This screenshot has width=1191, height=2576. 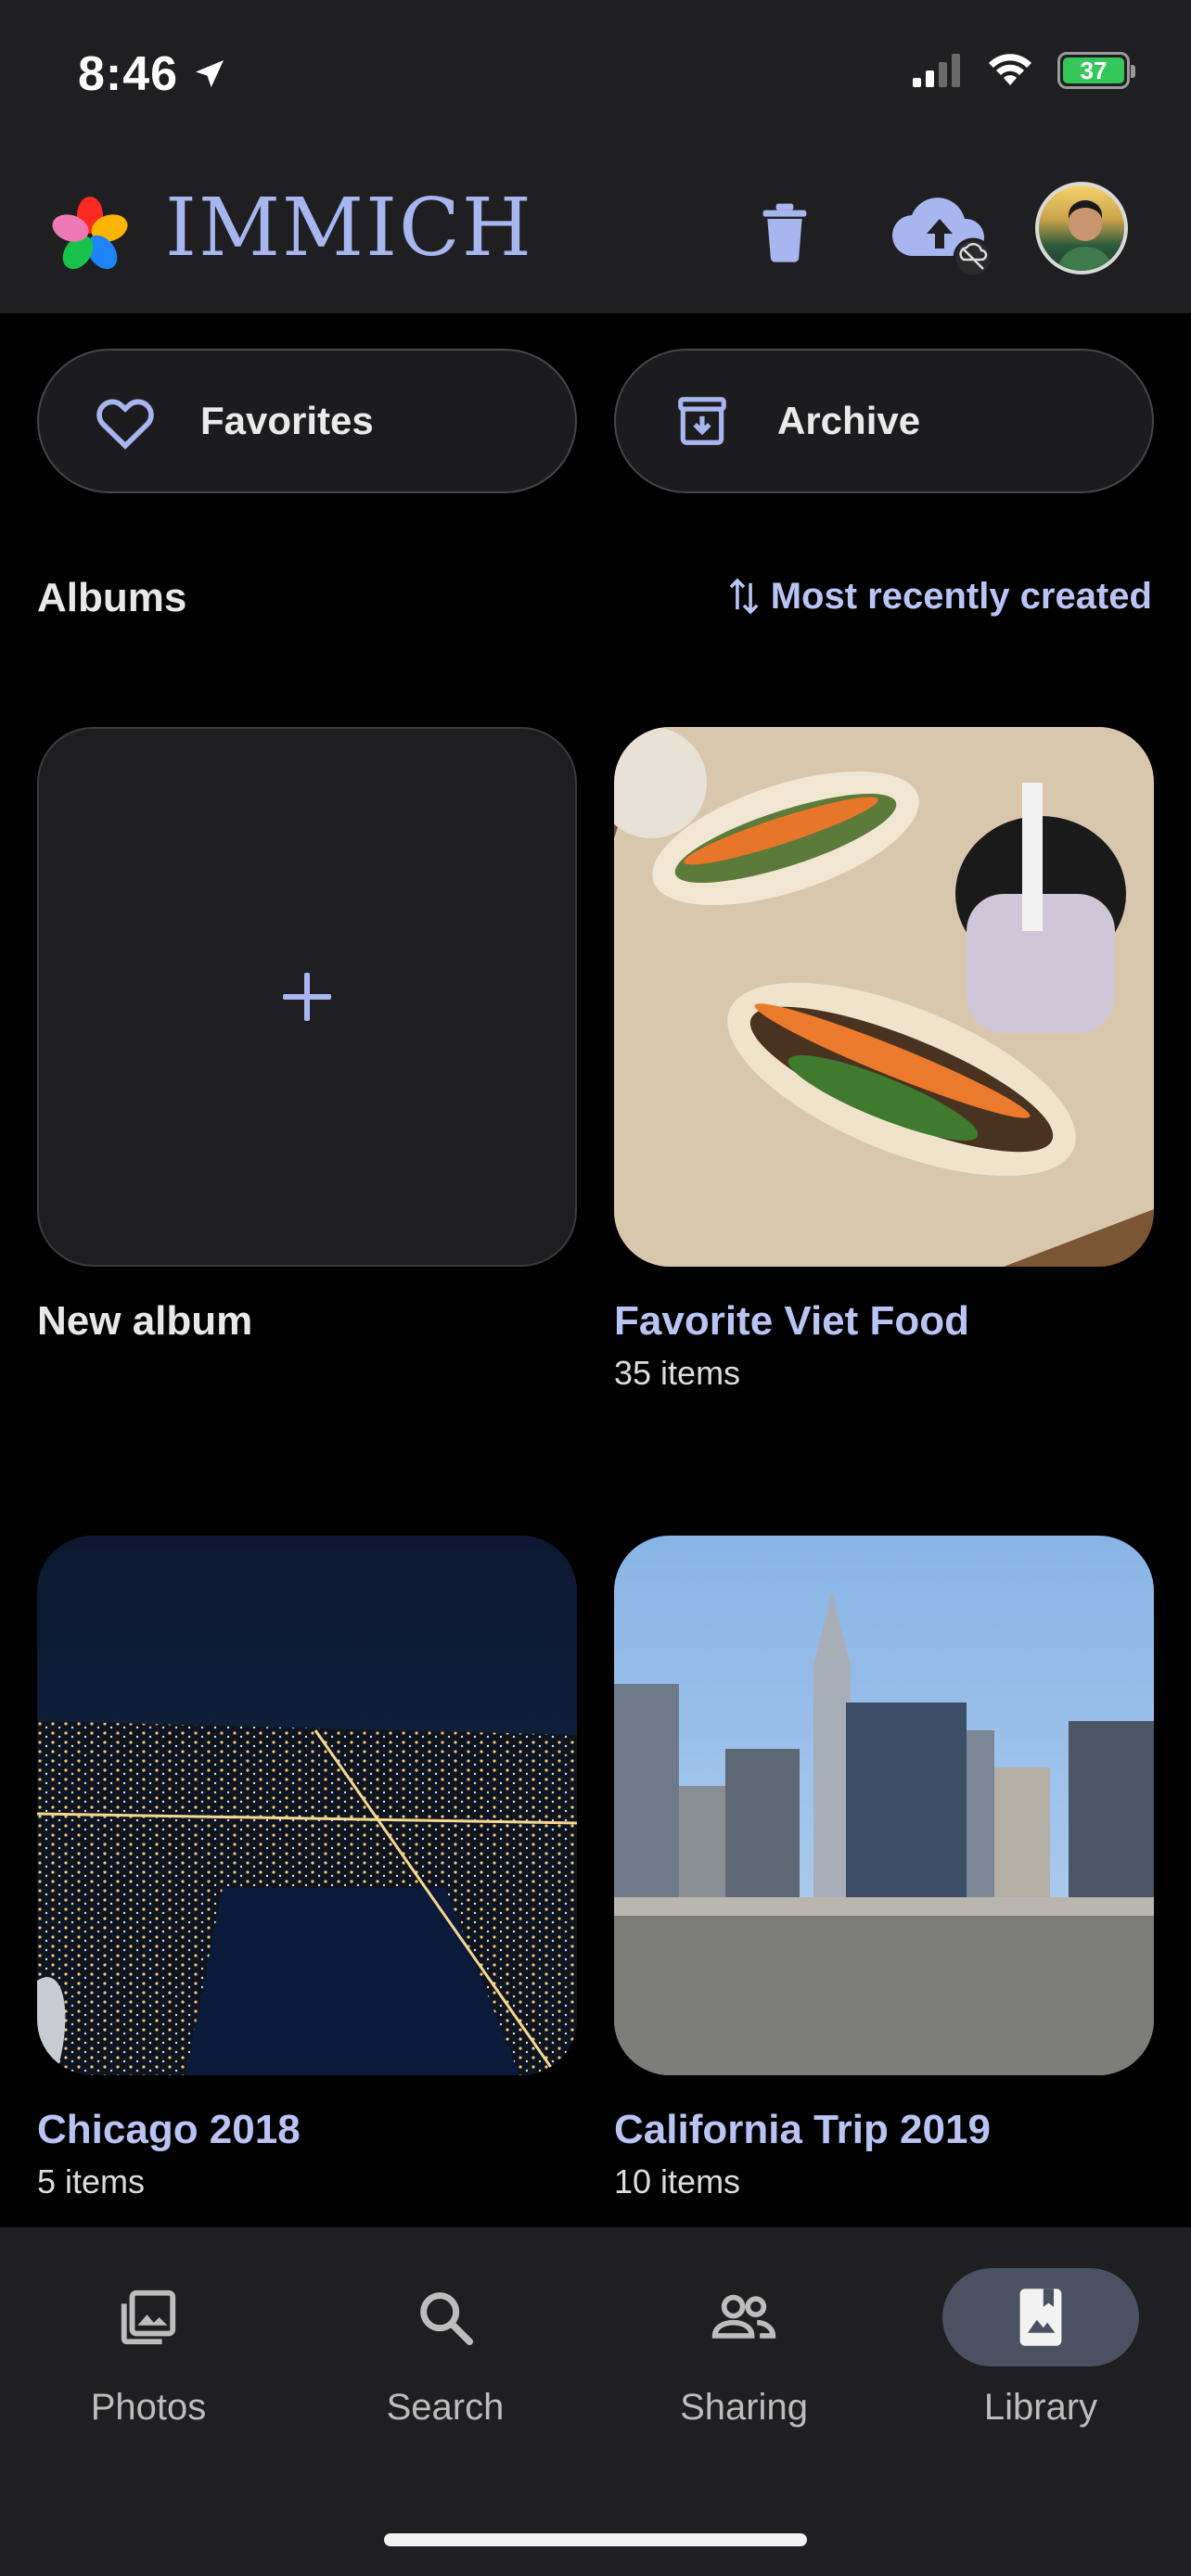 I want to click on nav-label: Photos, so click(x=148, y=2407).